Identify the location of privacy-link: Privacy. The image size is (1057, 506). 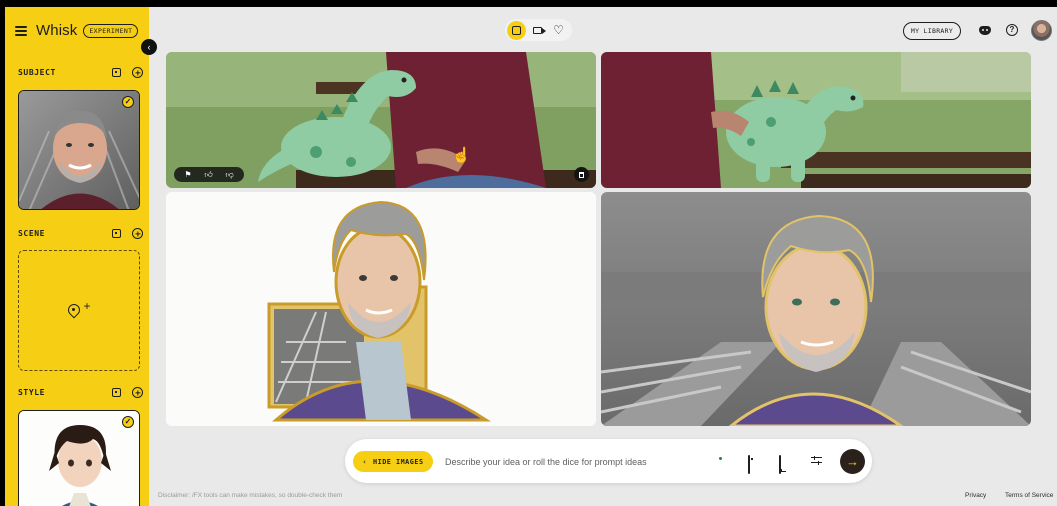
(975, 495).